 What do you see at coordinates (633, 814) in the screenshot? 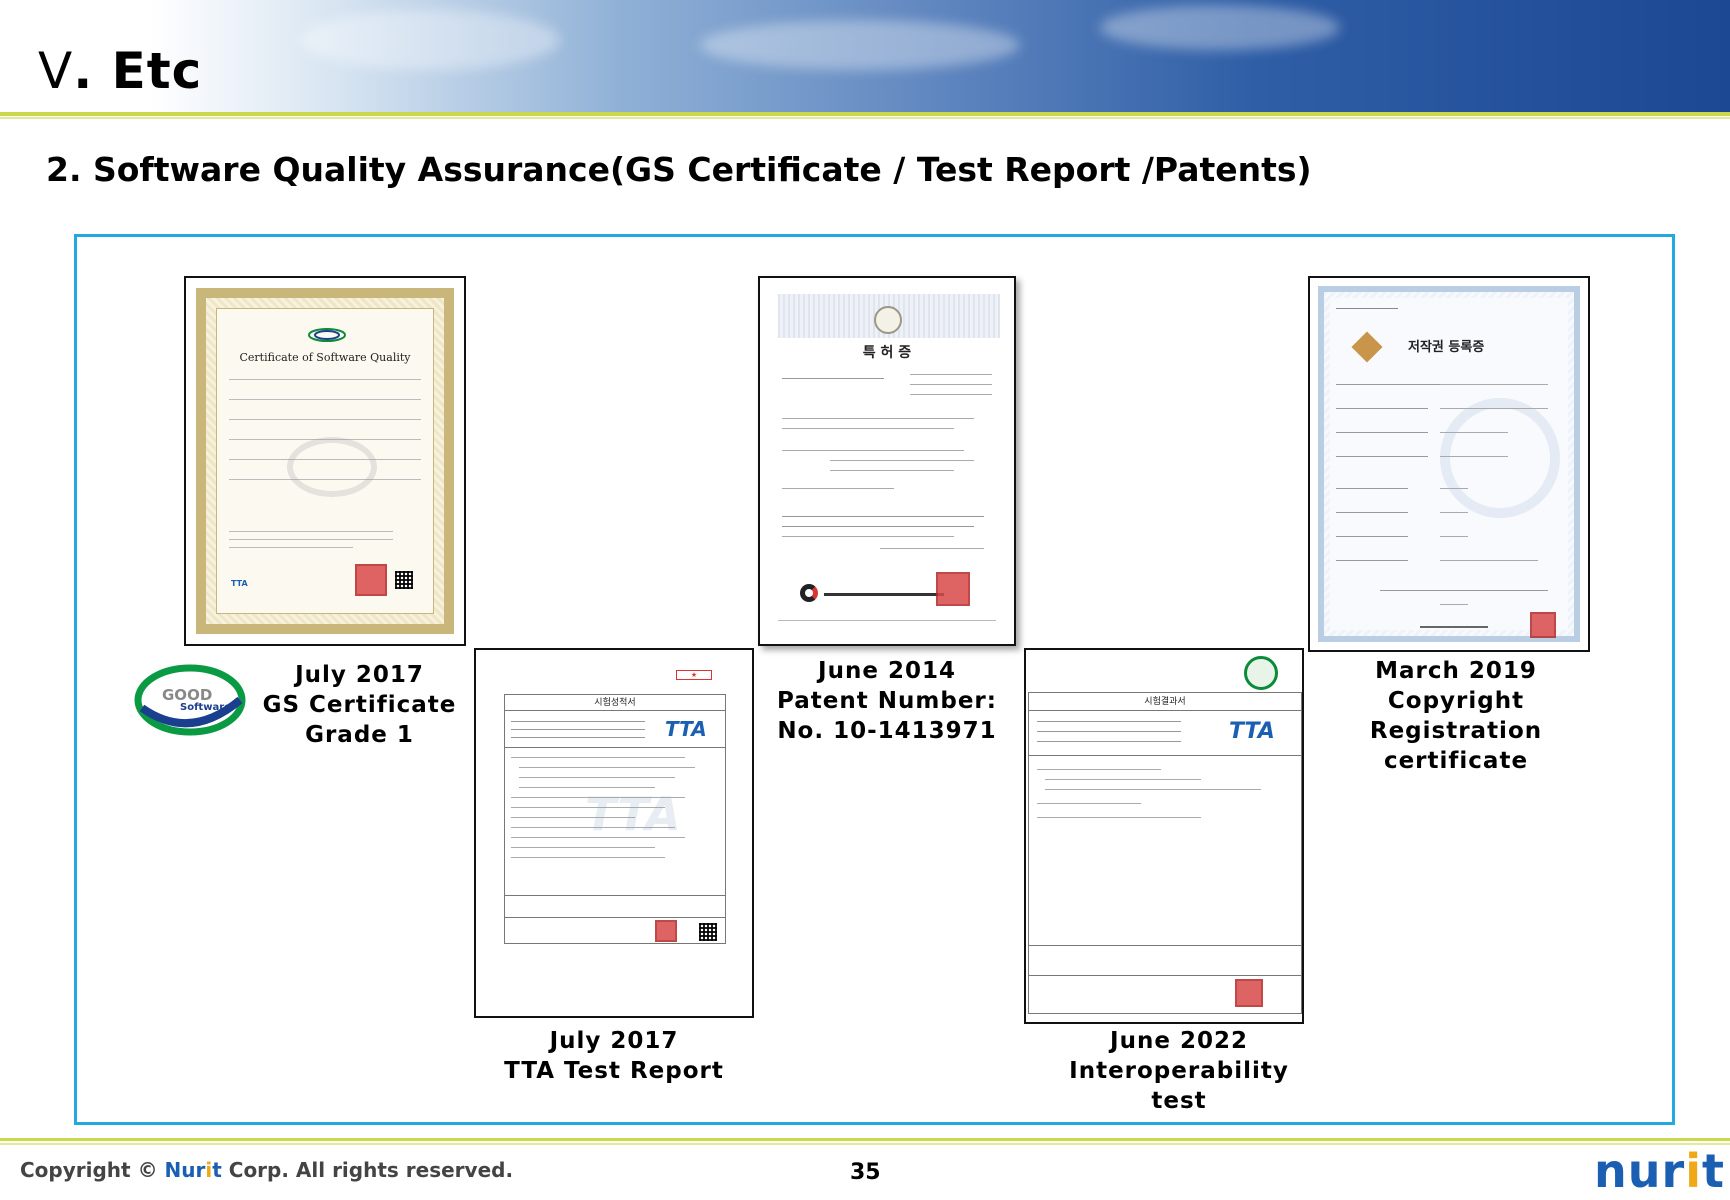
I see `tta-watermark-icon: TTA` at bounding box center [633, 814].